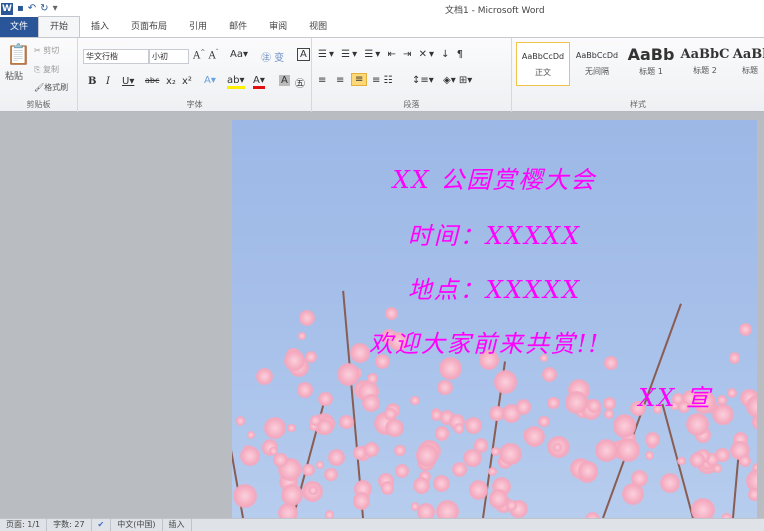 The height and width of the screenshot is (531, 764). What do you see at coordinates (318, 27) in the screenshot?
I see `tab-view: 视图` at bounding box center [318, 27].